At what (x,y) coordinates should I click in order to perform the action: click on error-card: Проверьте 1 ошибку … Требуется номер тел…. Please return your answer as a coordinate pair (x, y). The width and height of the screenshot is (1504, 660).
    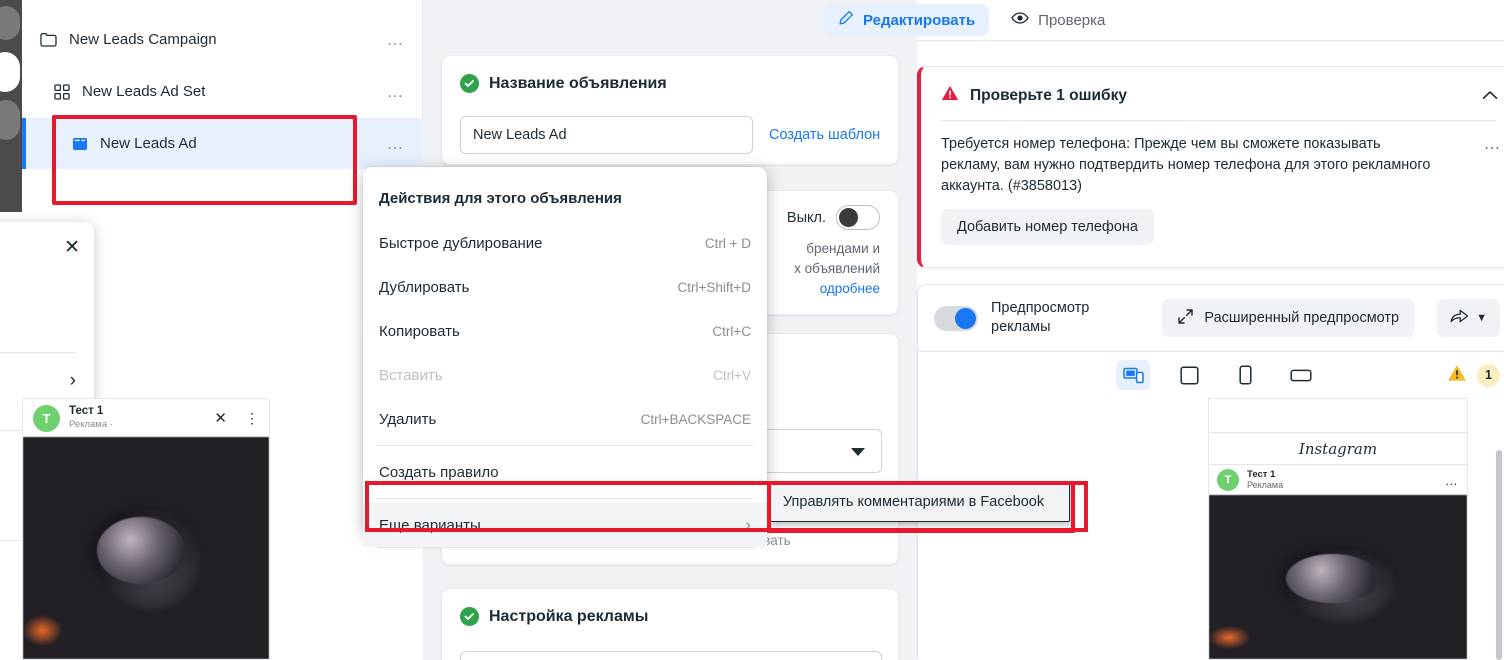
    Looking at the image, I should click on (1210, 167).